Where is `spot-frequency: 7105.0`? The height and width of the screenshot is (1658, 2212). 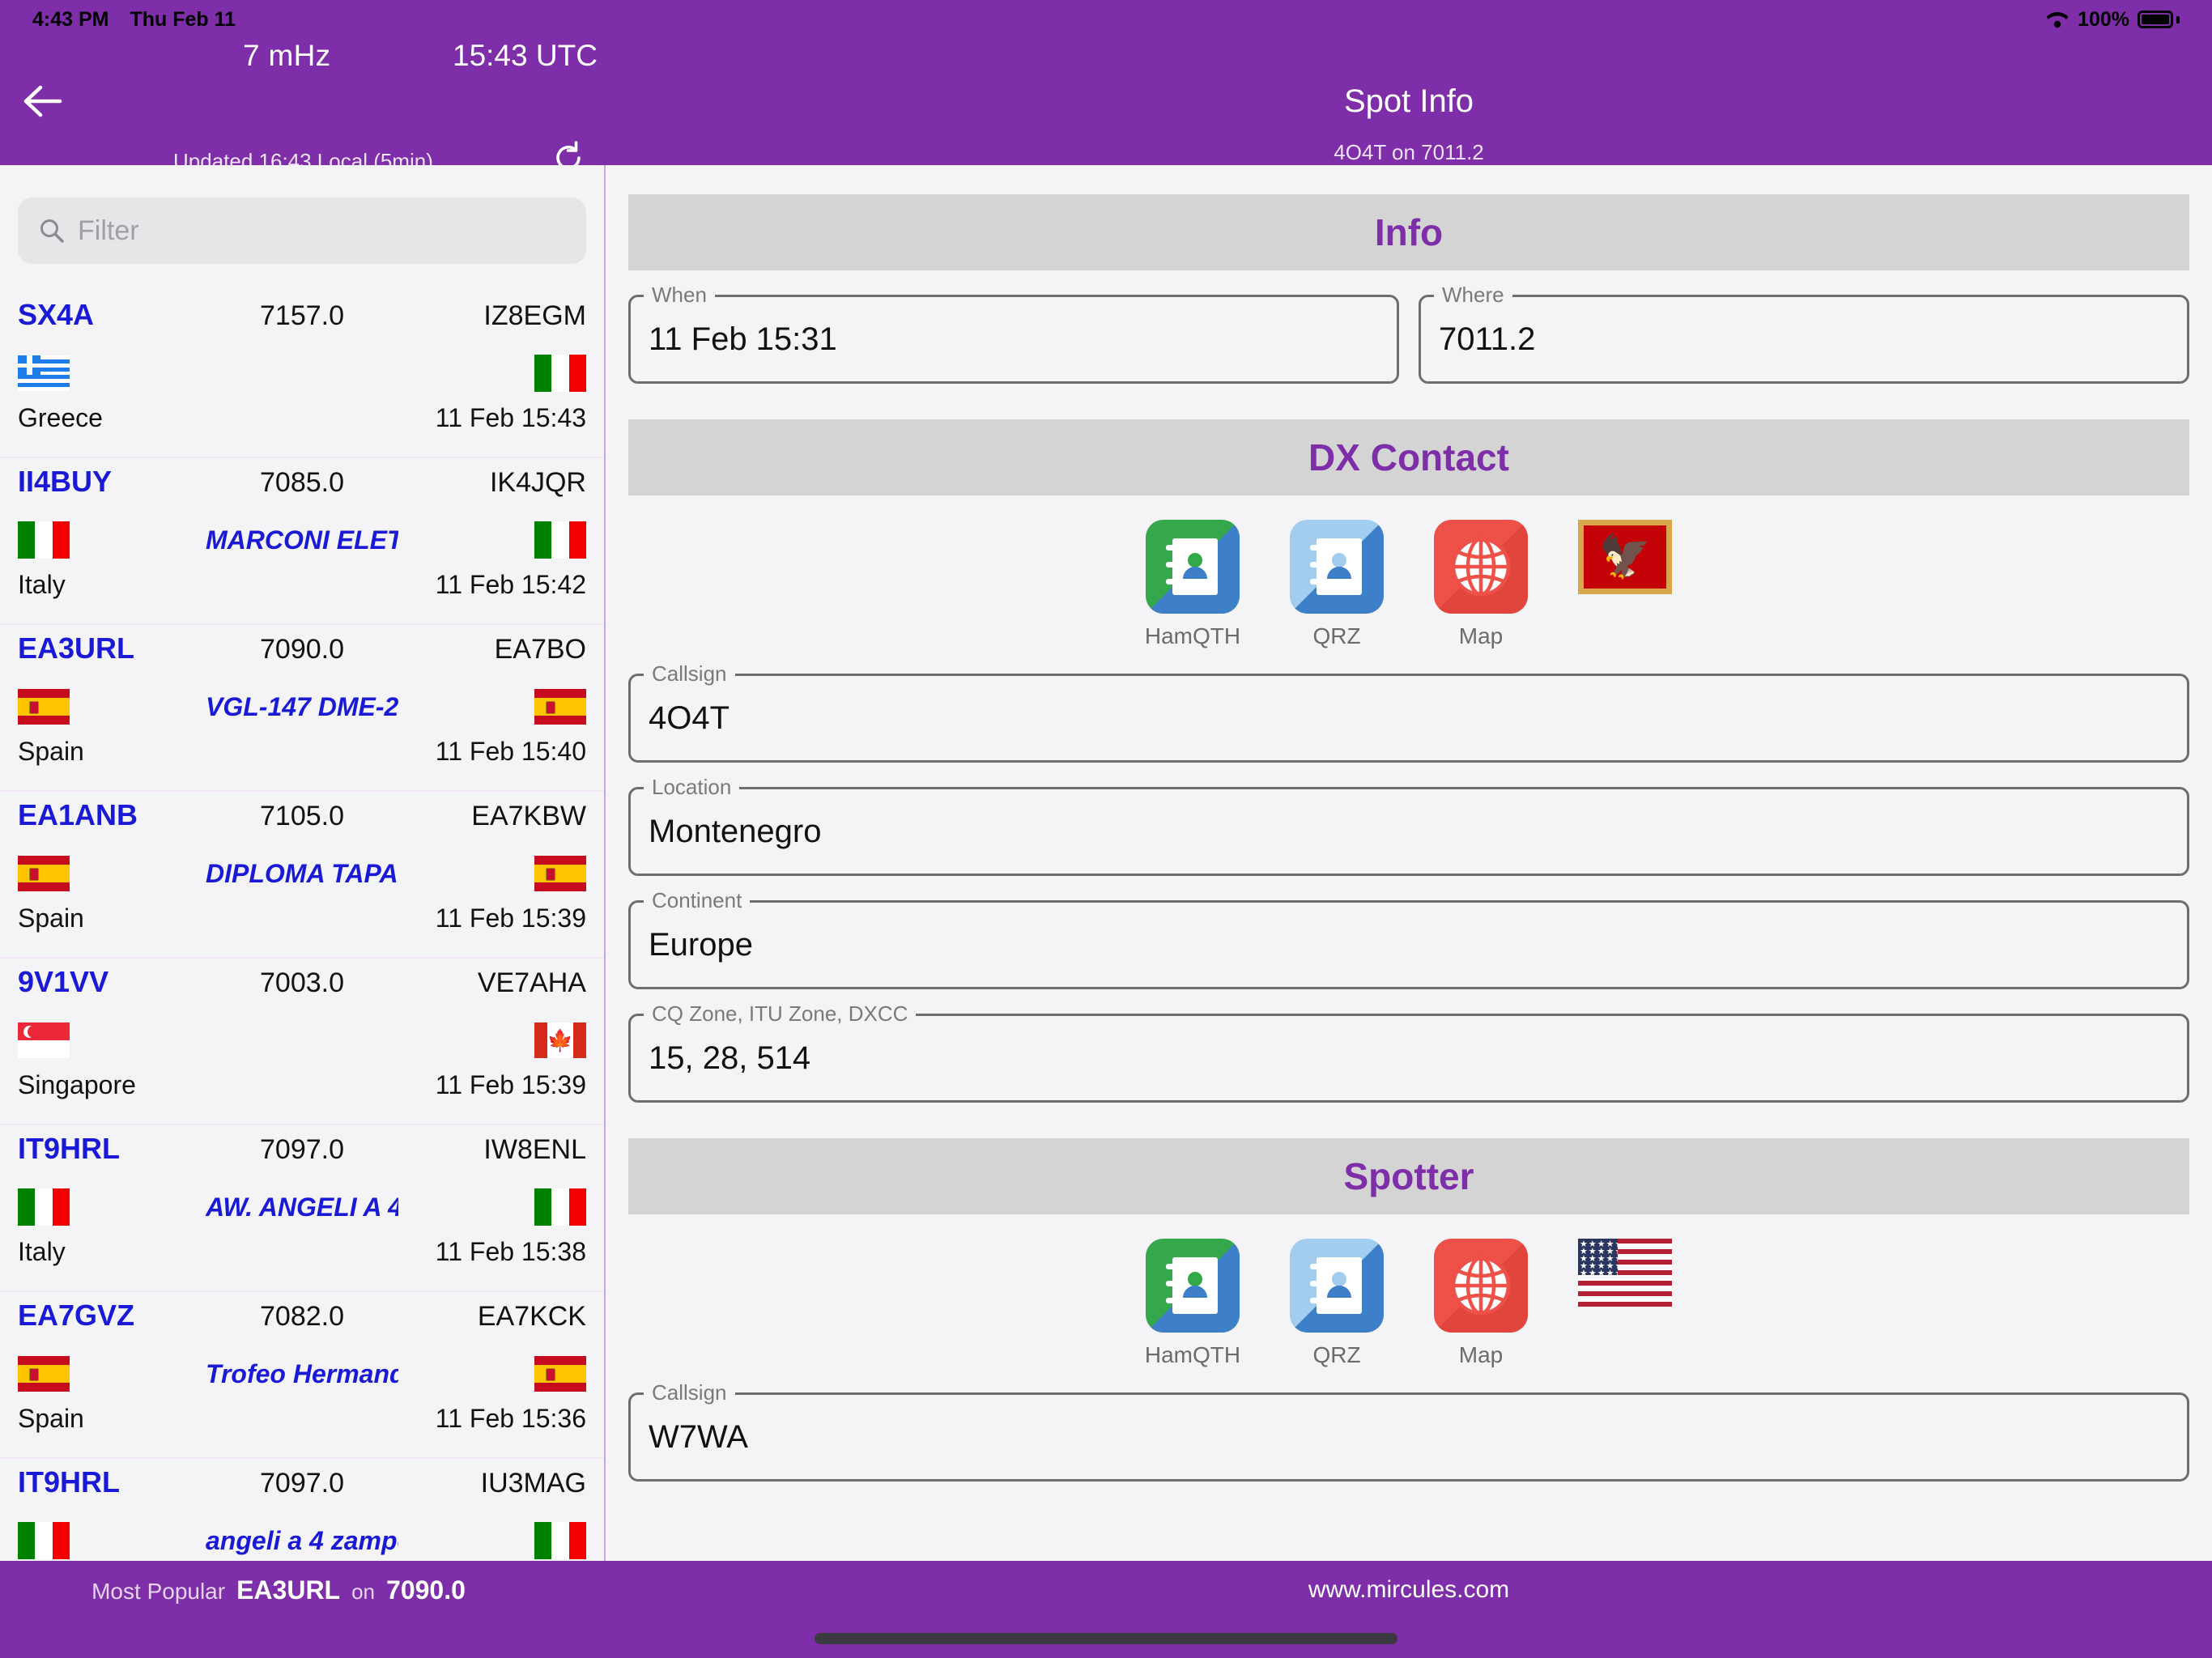 spot-frequency: 7105.0 is located at coordinates (302, 816).